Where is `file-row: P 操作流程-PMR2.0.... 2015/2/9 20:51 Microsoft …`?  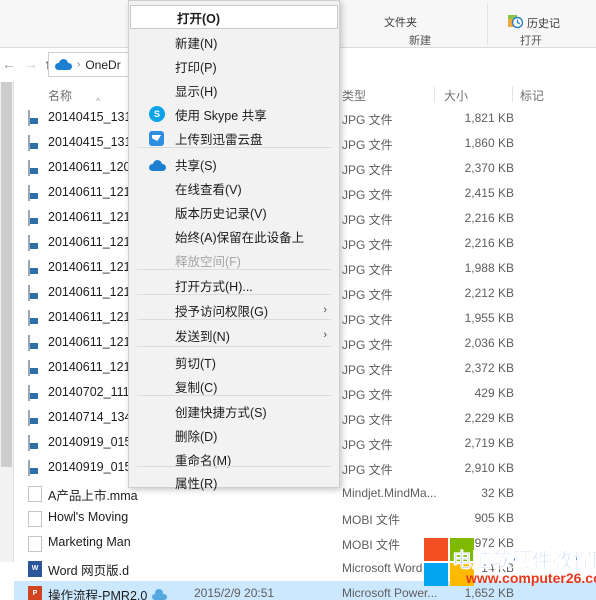
file-row: P 操作流程-PMR2.0.... 2015/2/9 20:51 Microsoft … is located at coordinates (305, 590).